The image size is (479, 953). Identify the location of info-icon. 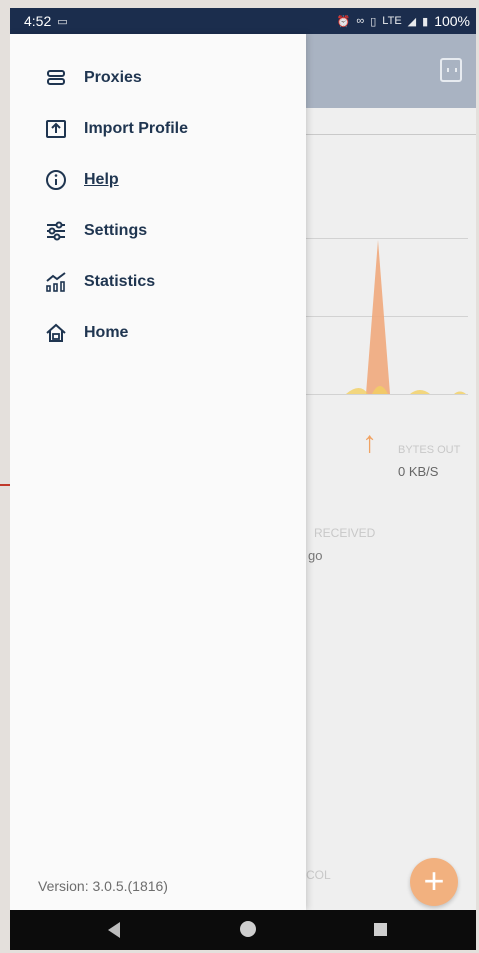
(56, 180).